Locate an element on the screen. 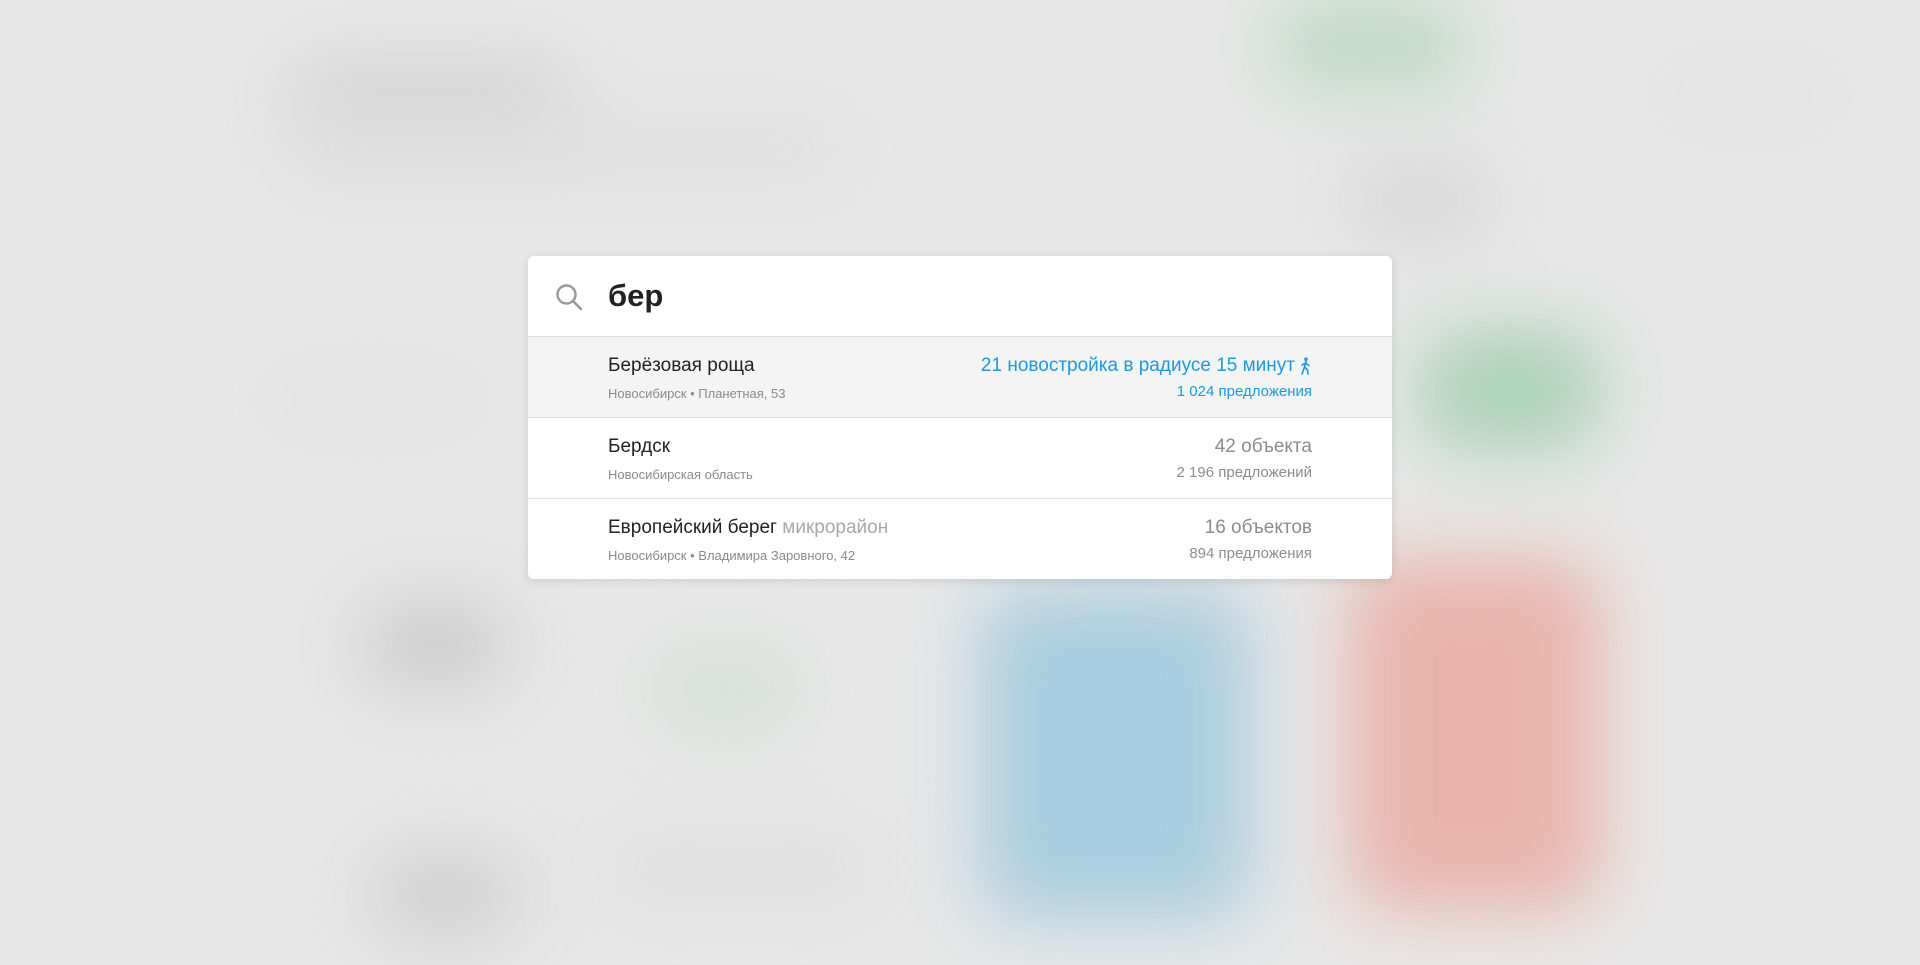 The width and height of the screenshot is (1920, 965). result-offers: 2 196 предложений is located at coordinates (1244, 472).